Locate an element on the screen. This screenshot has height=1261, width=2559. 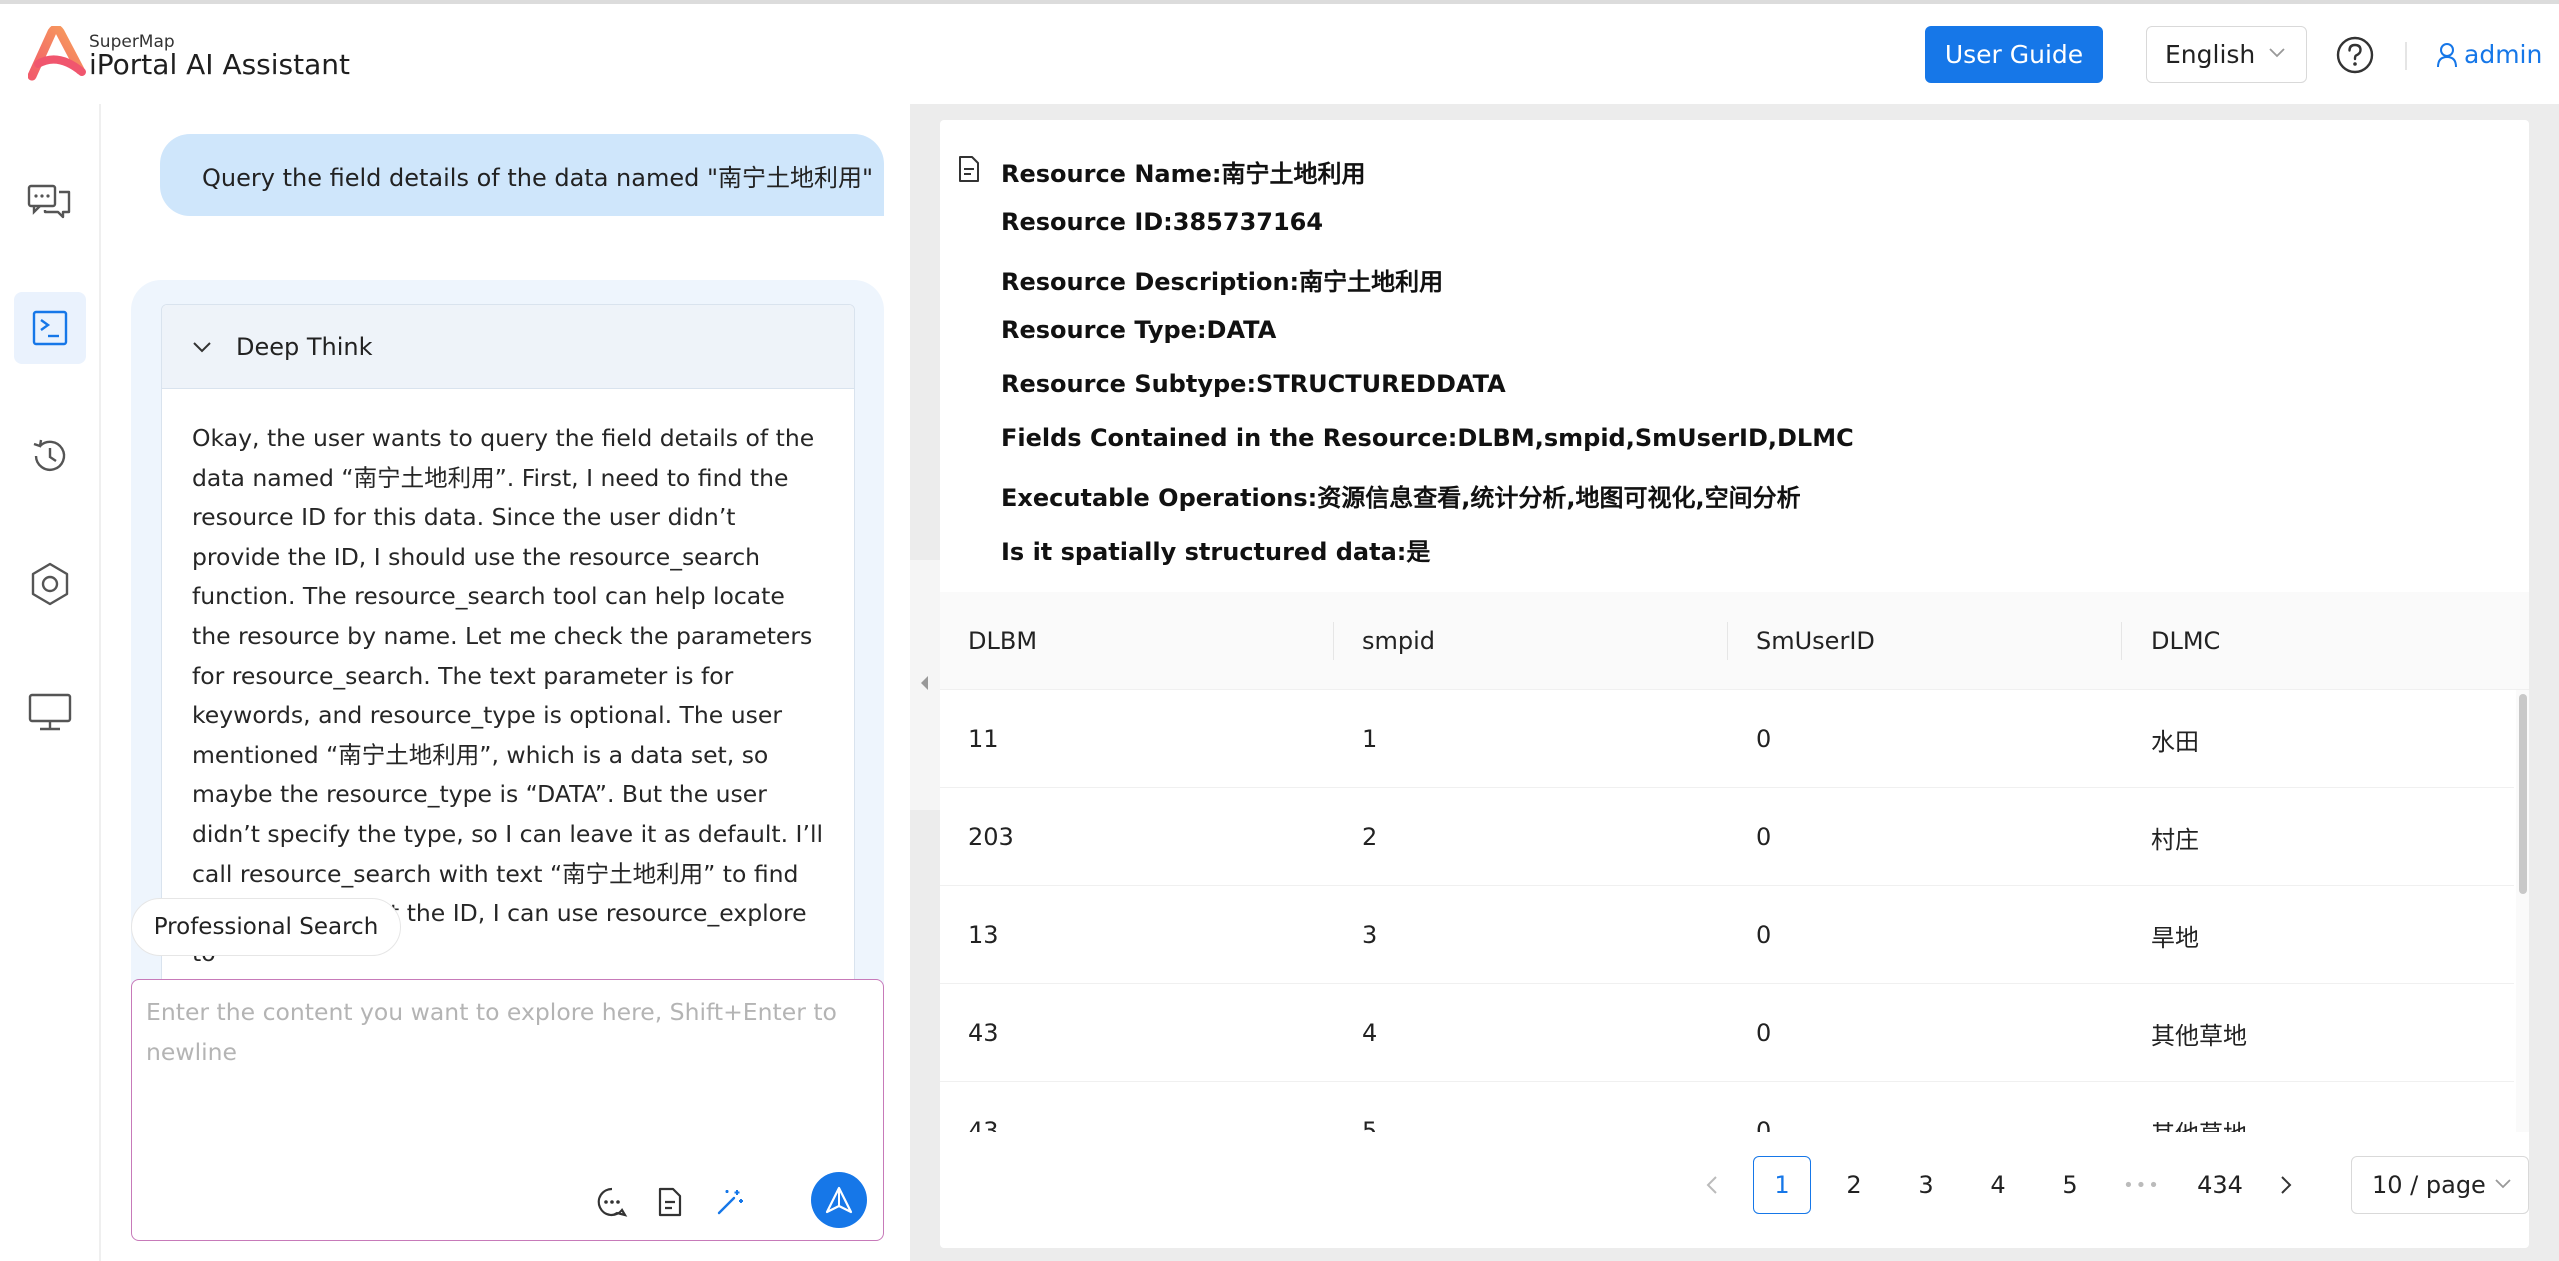
sidebar-item-history is located at coordinates (50, 456).